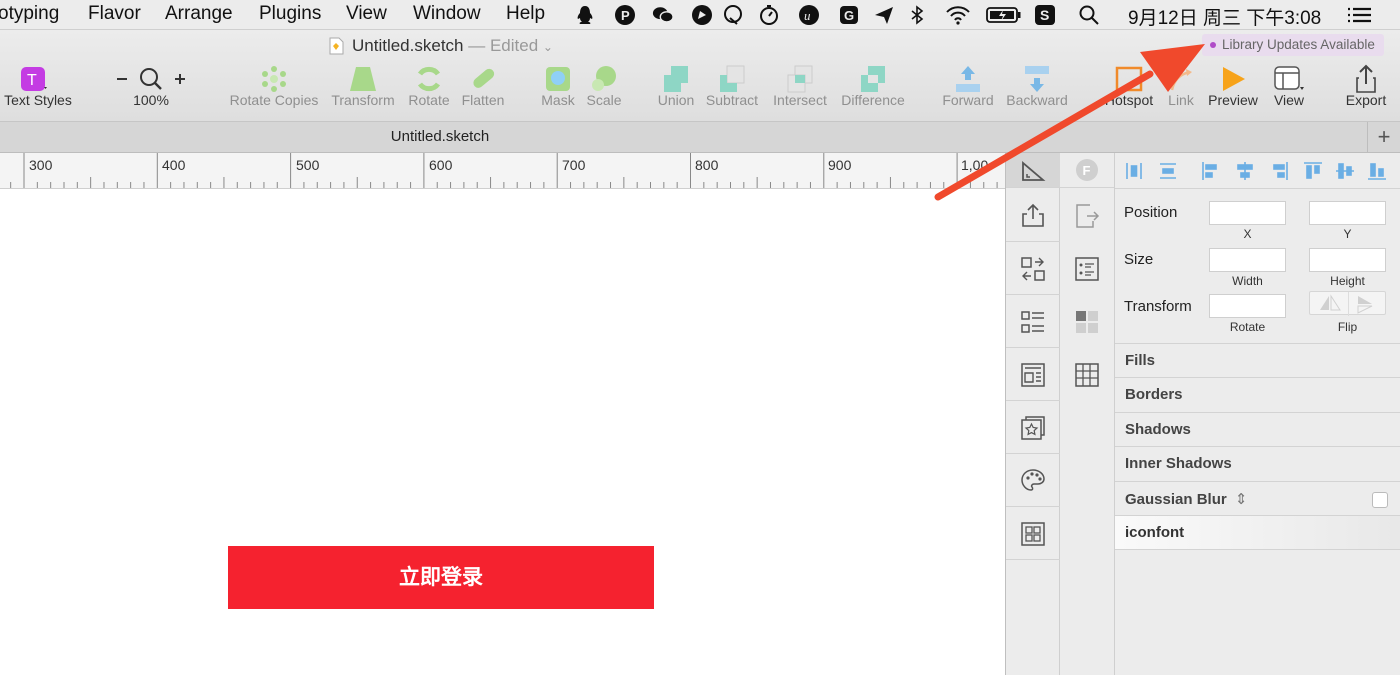 The height and width of the screenshot is (675, 1400). Describe the element at coordinates (1257, 429) in the screenshot. I see `shadows-section: Shadows` at that location.